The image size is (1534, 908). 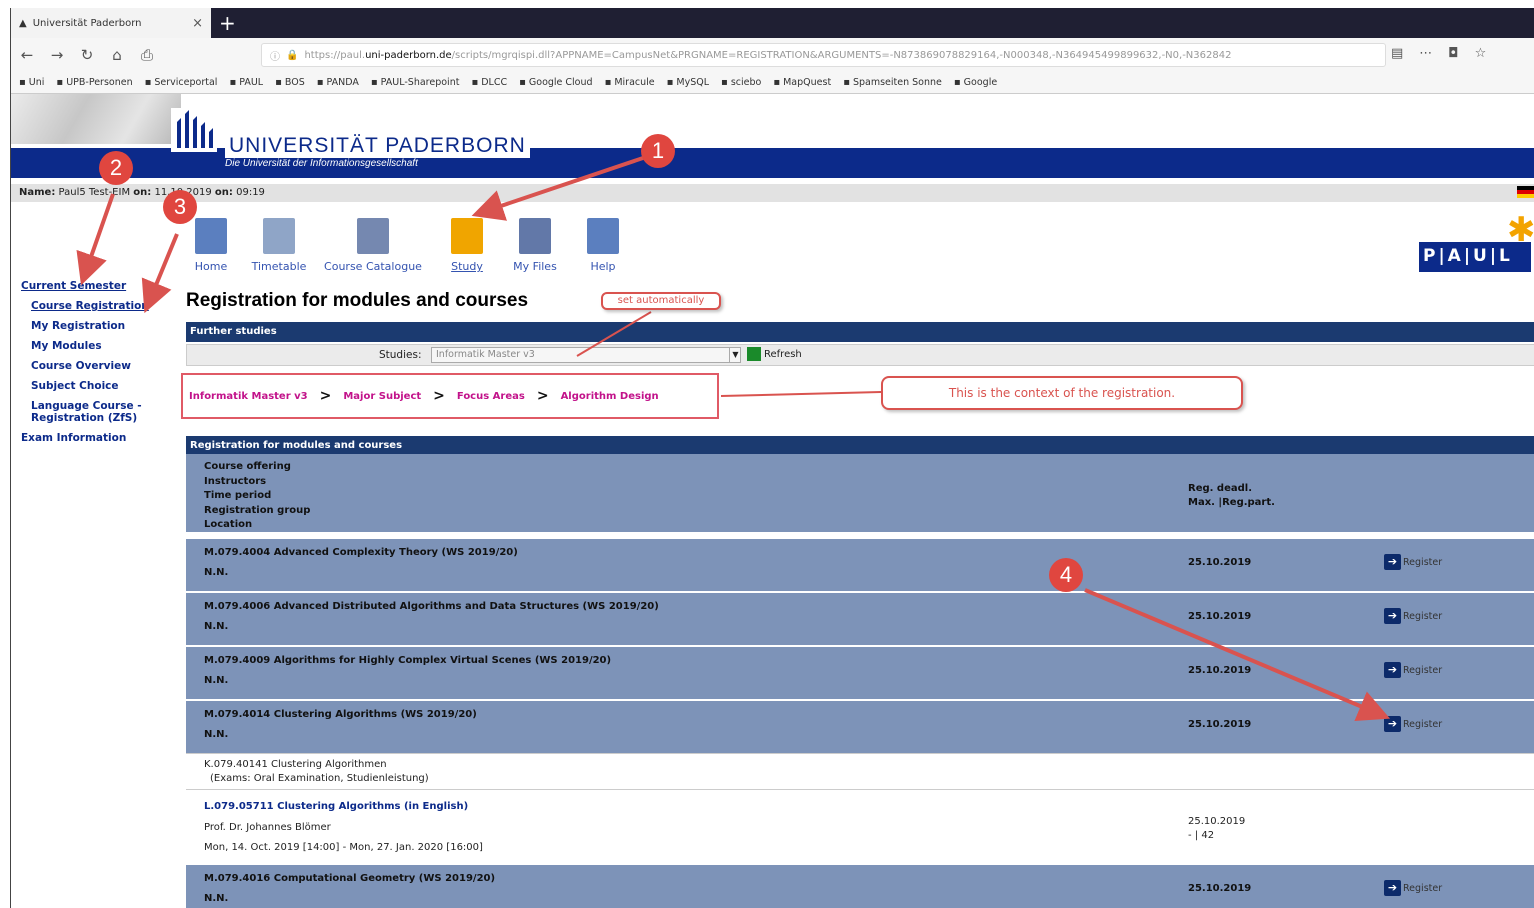 I want to click on annotation-number-1: 1, so click(x=658, y=151).